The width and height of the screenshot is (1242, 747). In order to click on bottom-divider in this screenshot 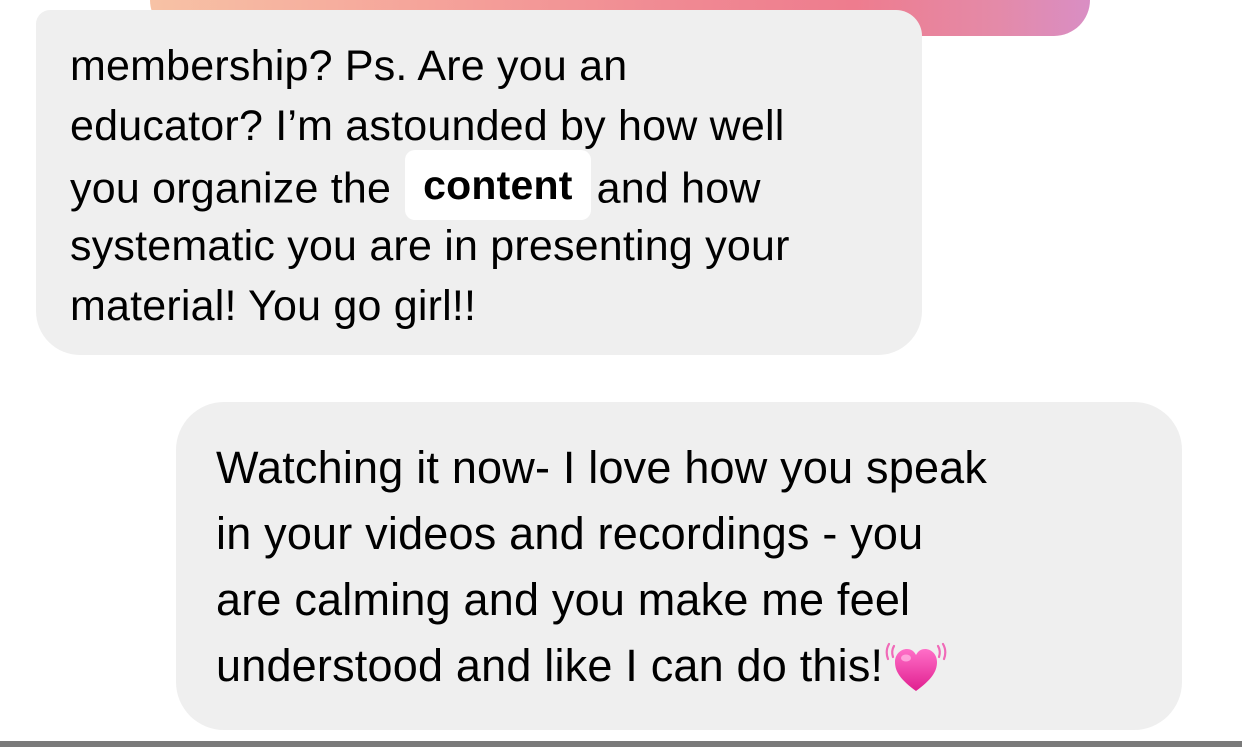, I will do `click(621, 744)`.